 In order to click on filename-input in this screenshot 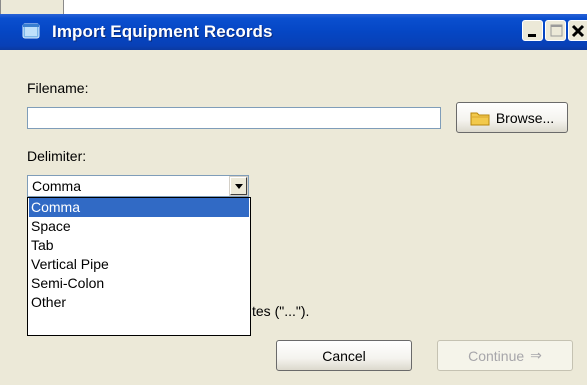, I will do `click(234, 118)`.